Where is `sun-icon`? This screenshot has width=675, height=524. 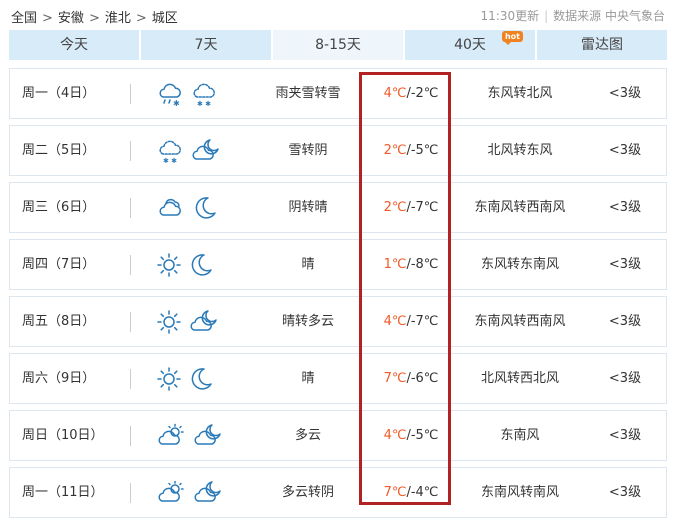 sun-icon is located at coordinates (169, 265).